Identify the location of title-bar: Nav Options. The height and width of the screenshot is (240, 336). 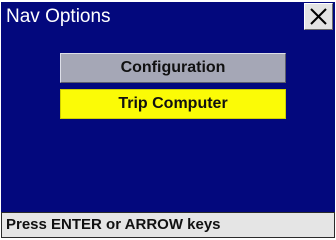
(168, 17).